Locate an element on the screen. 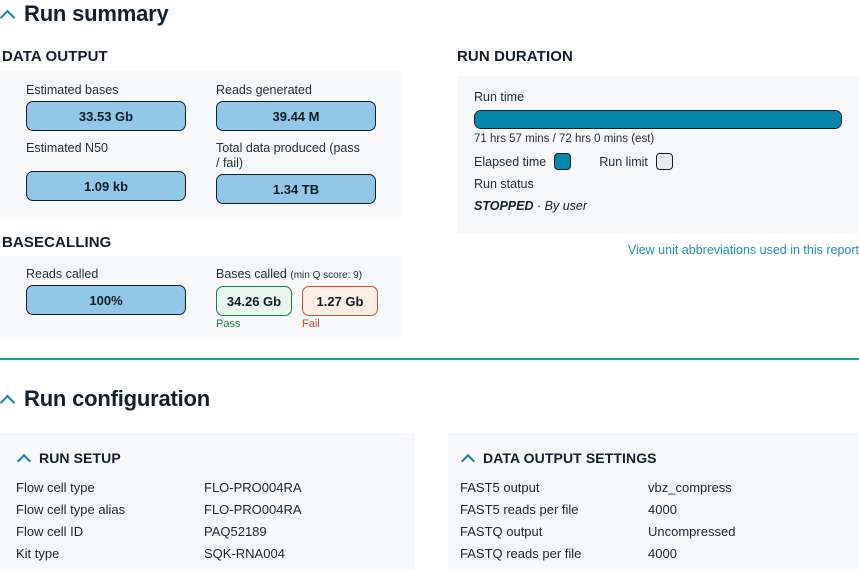 Image resolution: width=859 pixels, height=569 pixels. legend-limit-swatch is located at coordinates (664, 161).